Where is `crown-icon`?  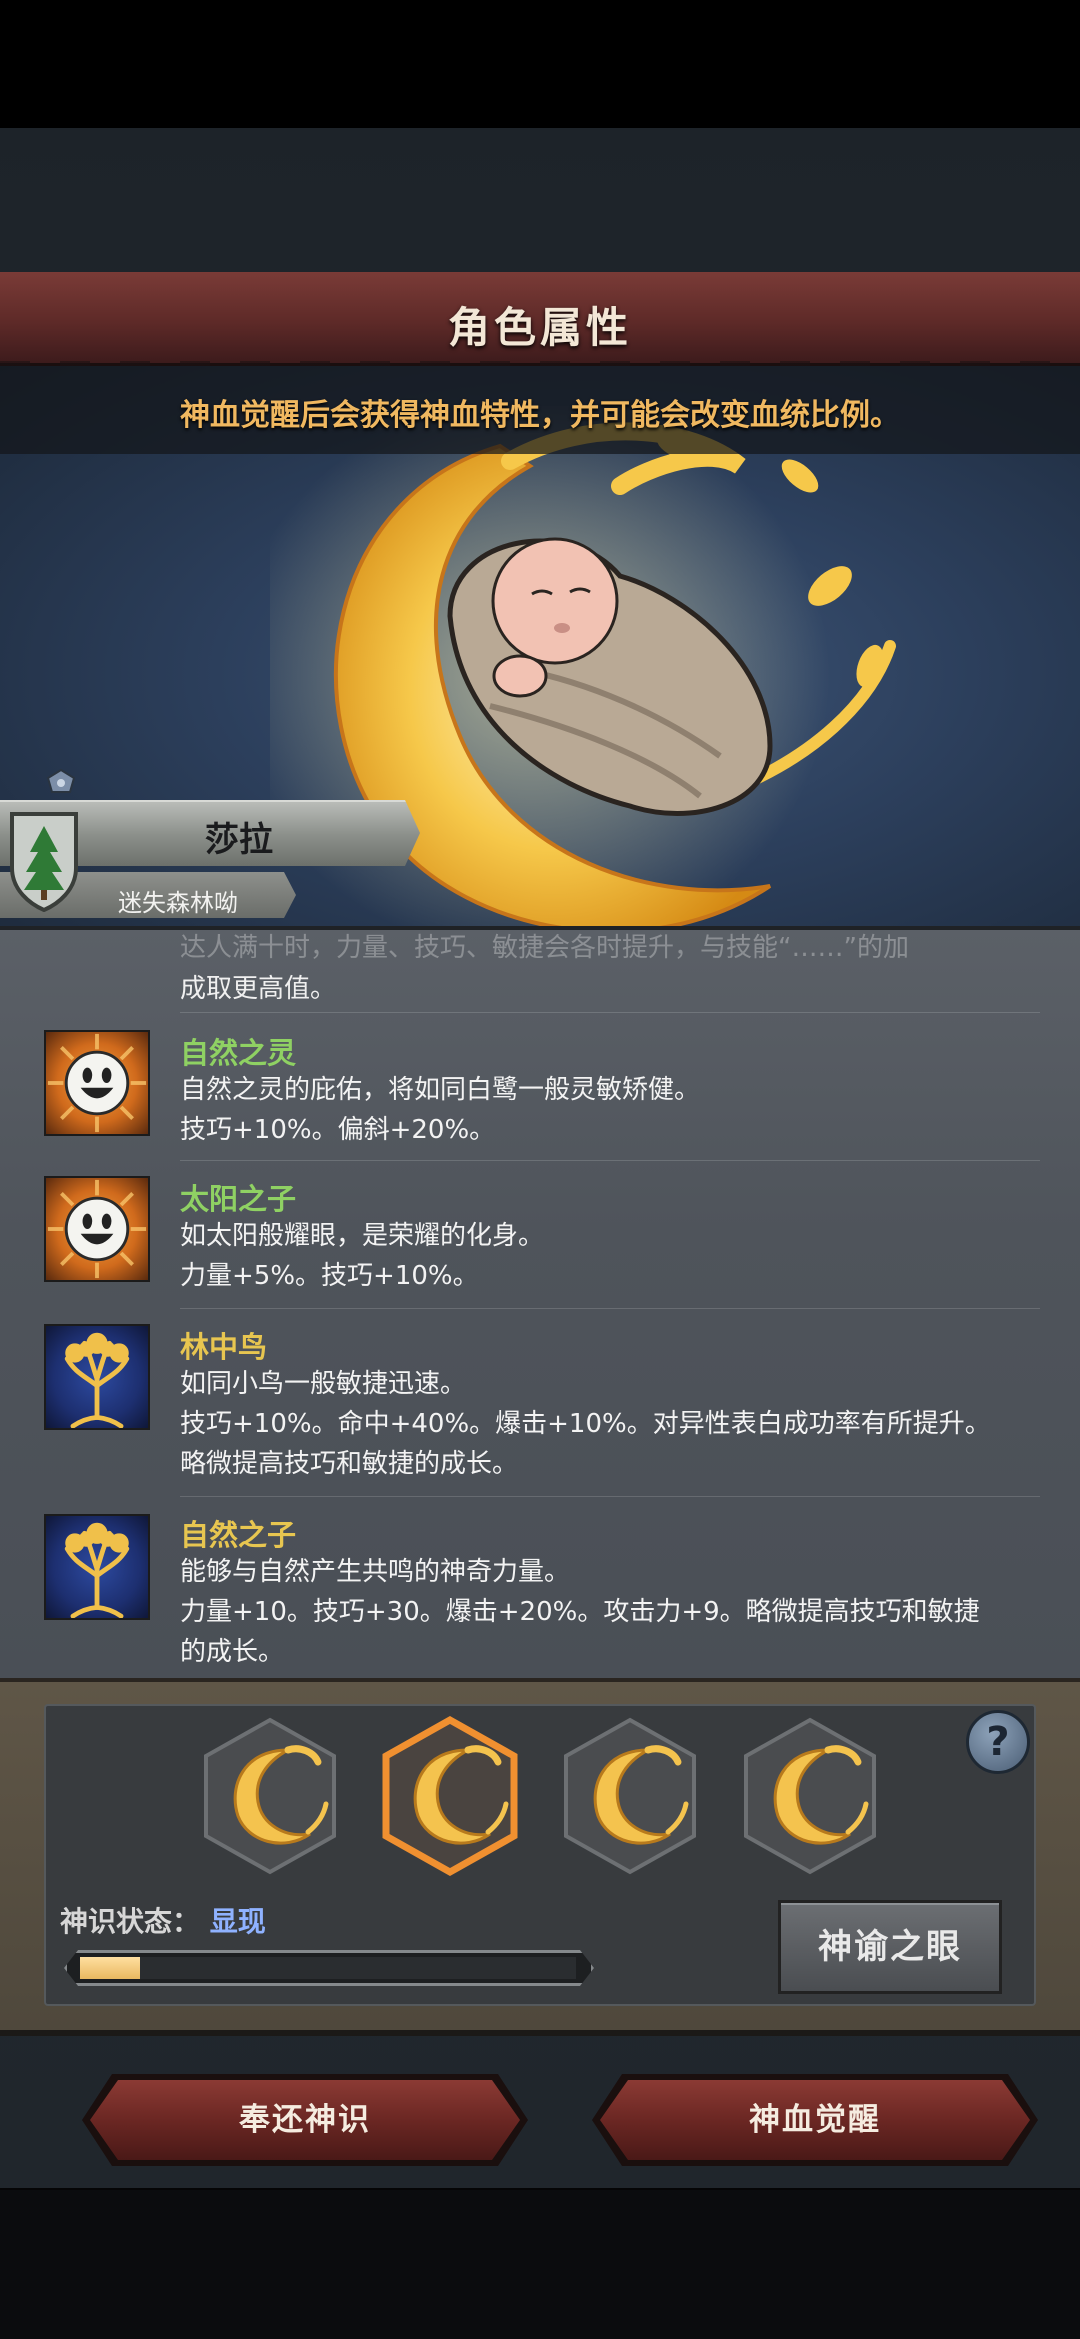 crown-icon is located at coordinates (61, 780).